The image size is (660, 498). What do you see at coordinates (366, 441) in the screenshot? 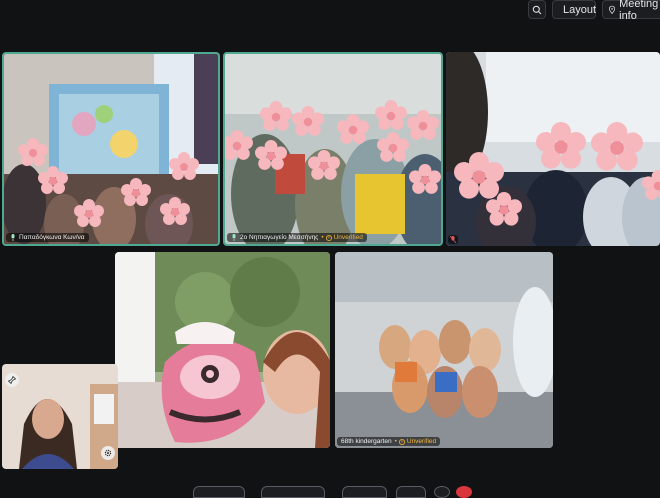
I see `participant-name: 68th kindergarten` at bounding box center [366, 441].